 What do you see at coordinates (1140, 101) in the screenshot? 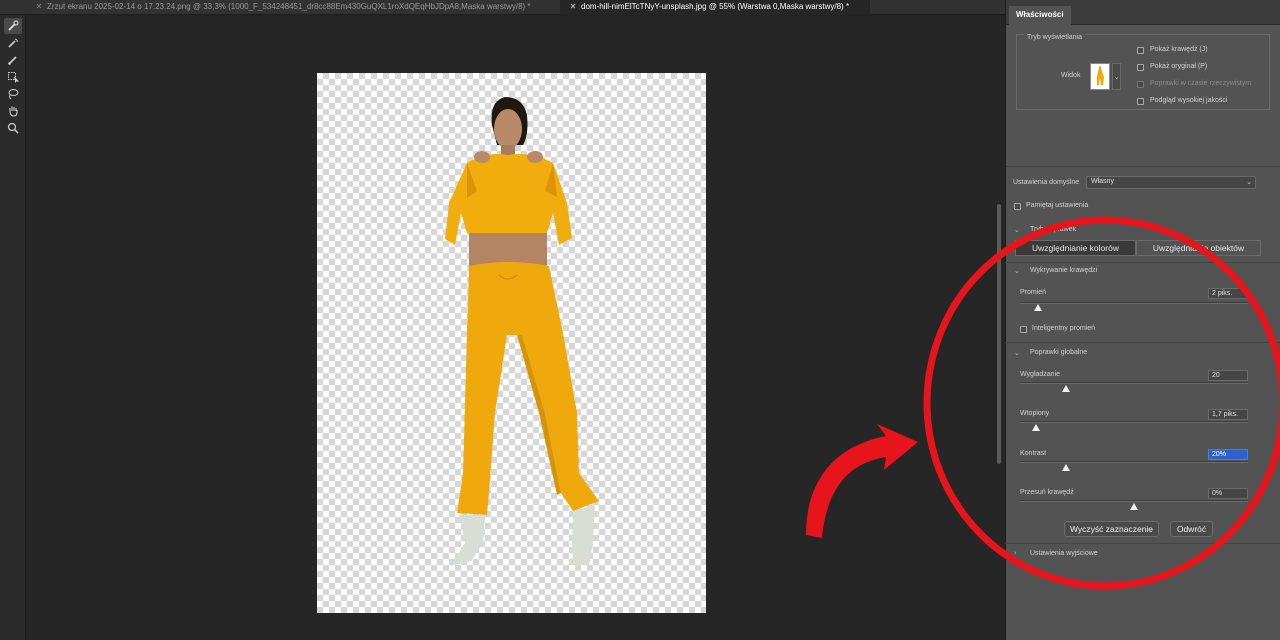
I see `high-quality-preview-checkbox` at bounding box center [1140, 101].